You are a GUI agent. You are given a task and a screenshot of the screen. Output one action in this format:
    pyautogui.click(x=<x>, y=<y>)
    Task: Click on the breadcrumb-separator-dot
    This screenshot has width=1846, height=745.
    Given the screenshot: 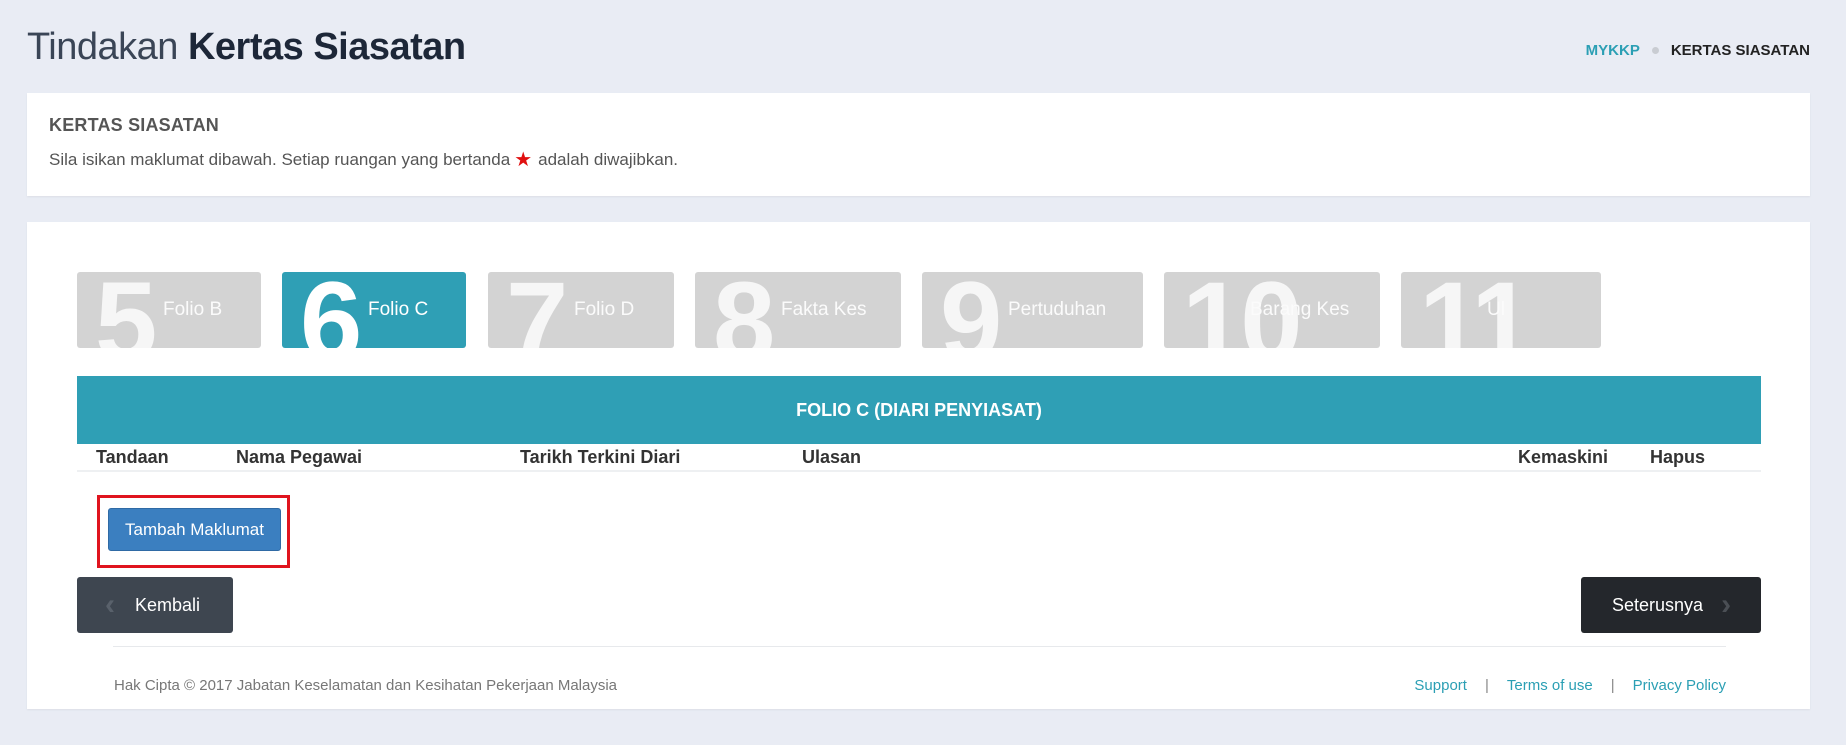 What is the action you would take?
    pyautogui.click(x=1655, y=50)
    